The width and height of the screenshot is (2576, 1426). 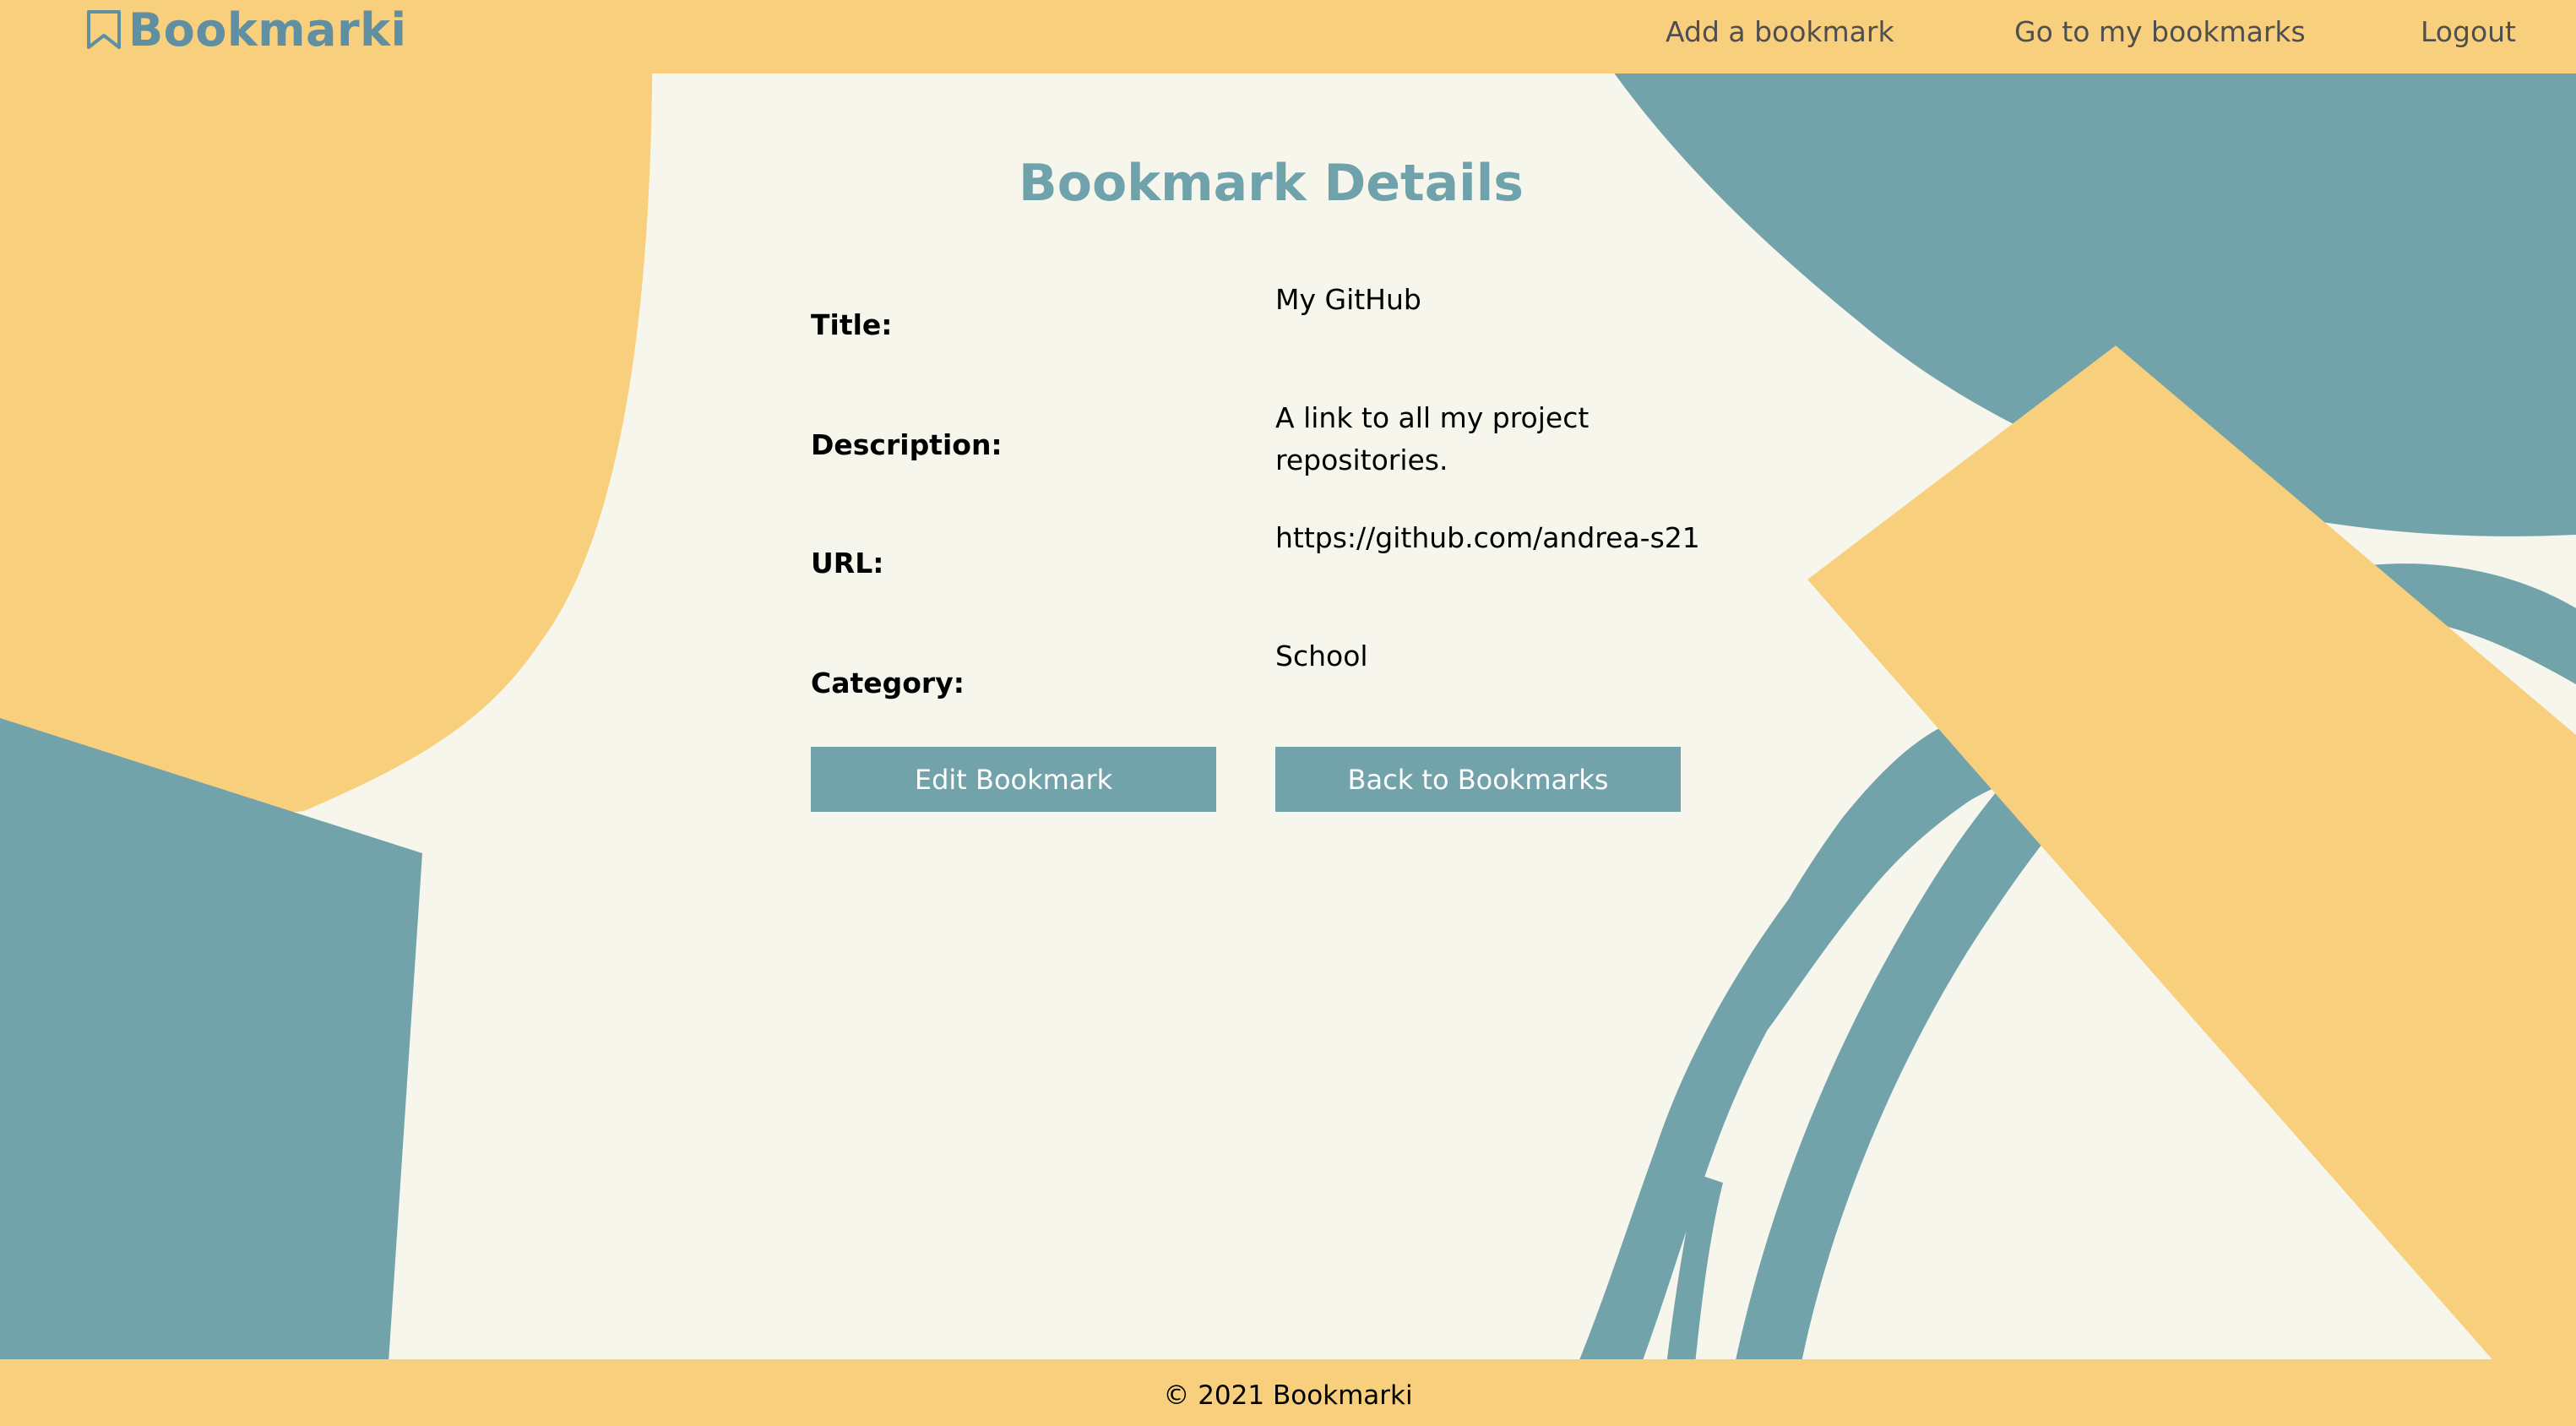 What do you see at coordinates (907, 444) in the screenshot?
I see `description-label: Description:` at bounding box center [907, 444].